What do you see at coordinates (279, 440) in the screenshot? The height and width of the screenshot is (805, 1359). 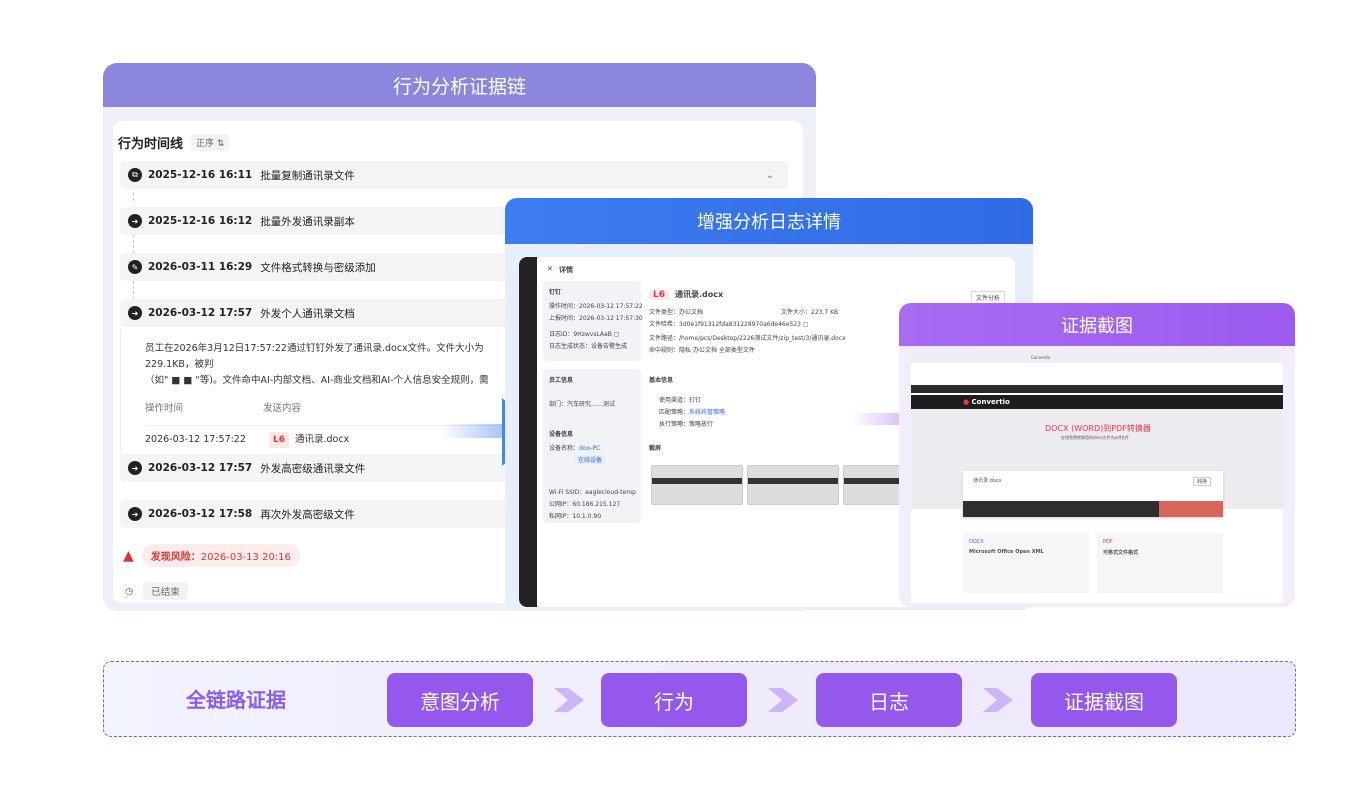 I see `level-badge: L6` at bounding box center [279, 440].